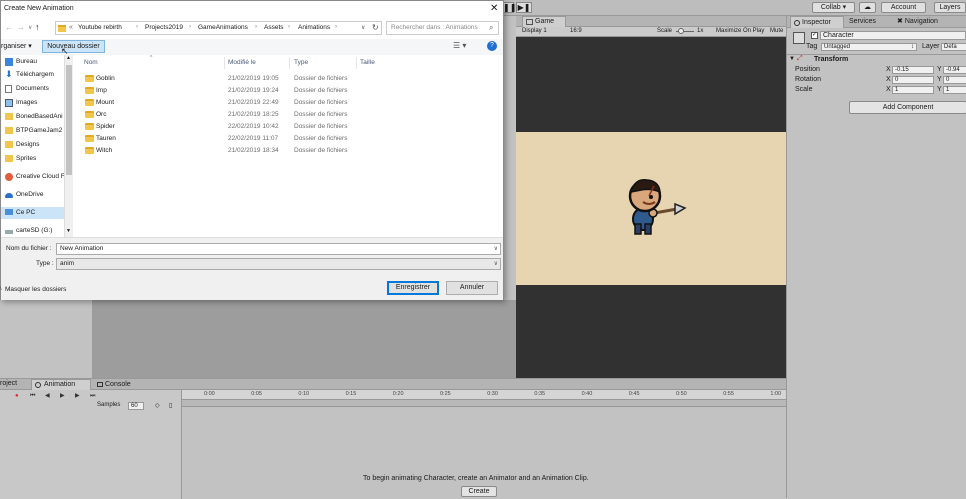  I want to click on hide-folders-toggle: Masquer les dossiers, so click(35, 289).